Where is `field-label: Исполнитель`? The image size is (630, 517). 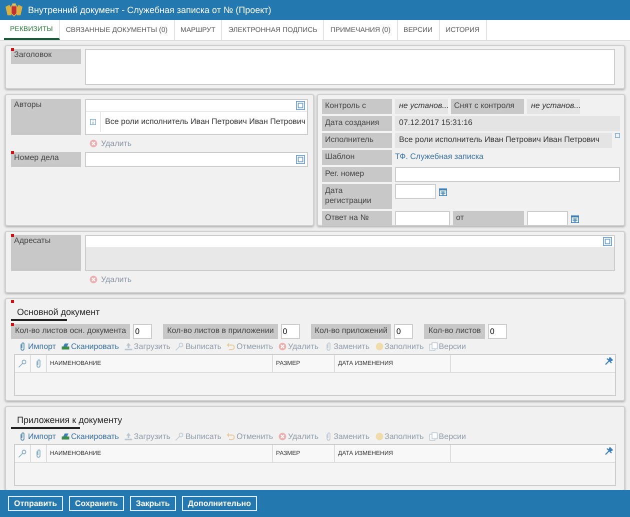
field-label: Исполнитель is located at coordinates (357, 140).